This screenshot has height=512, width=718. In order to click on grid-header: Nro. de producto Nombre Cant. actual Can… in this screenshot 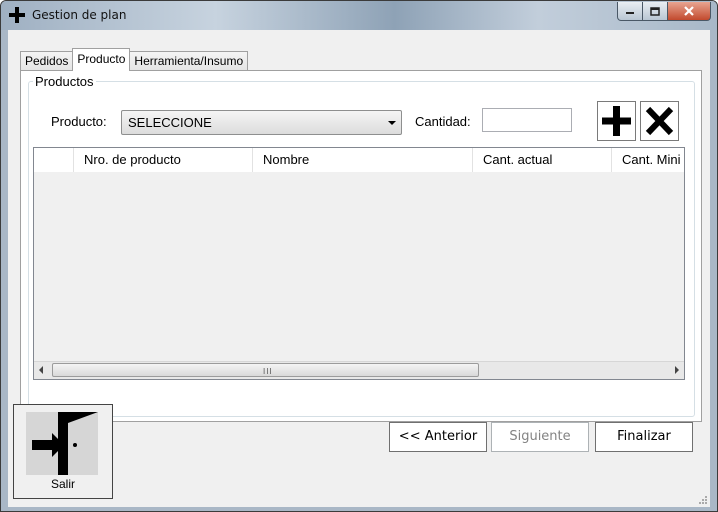, I will do `click(359, 160)`.